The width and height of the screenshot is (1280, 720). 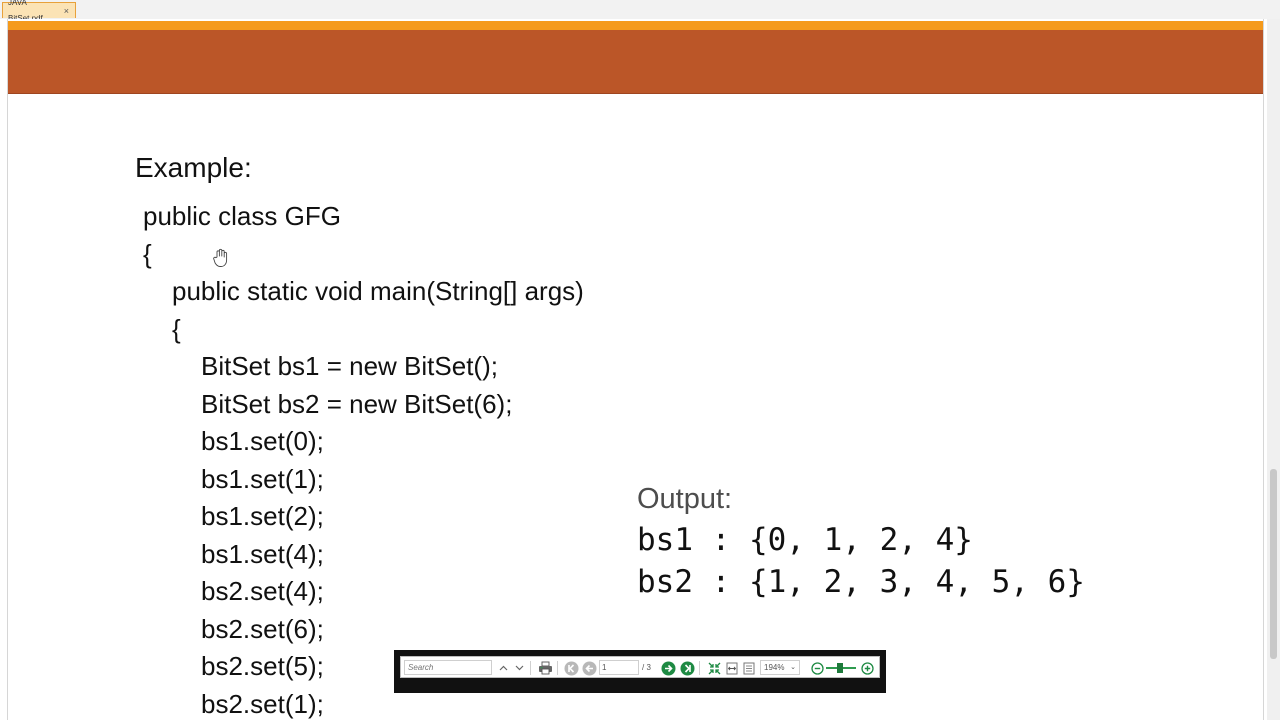 What do you see at coordinates (1273, 369) in the screenshot?
I see `vertical-scrollbar` at bounding box center [1273, 369].